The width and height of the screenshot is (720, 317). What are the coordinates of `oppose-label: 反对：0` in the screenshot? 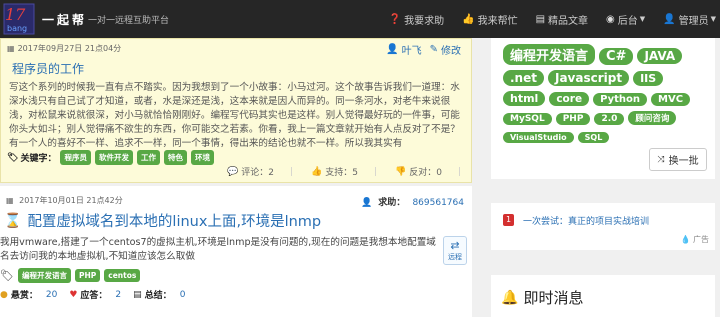 It's located at (425, 173).